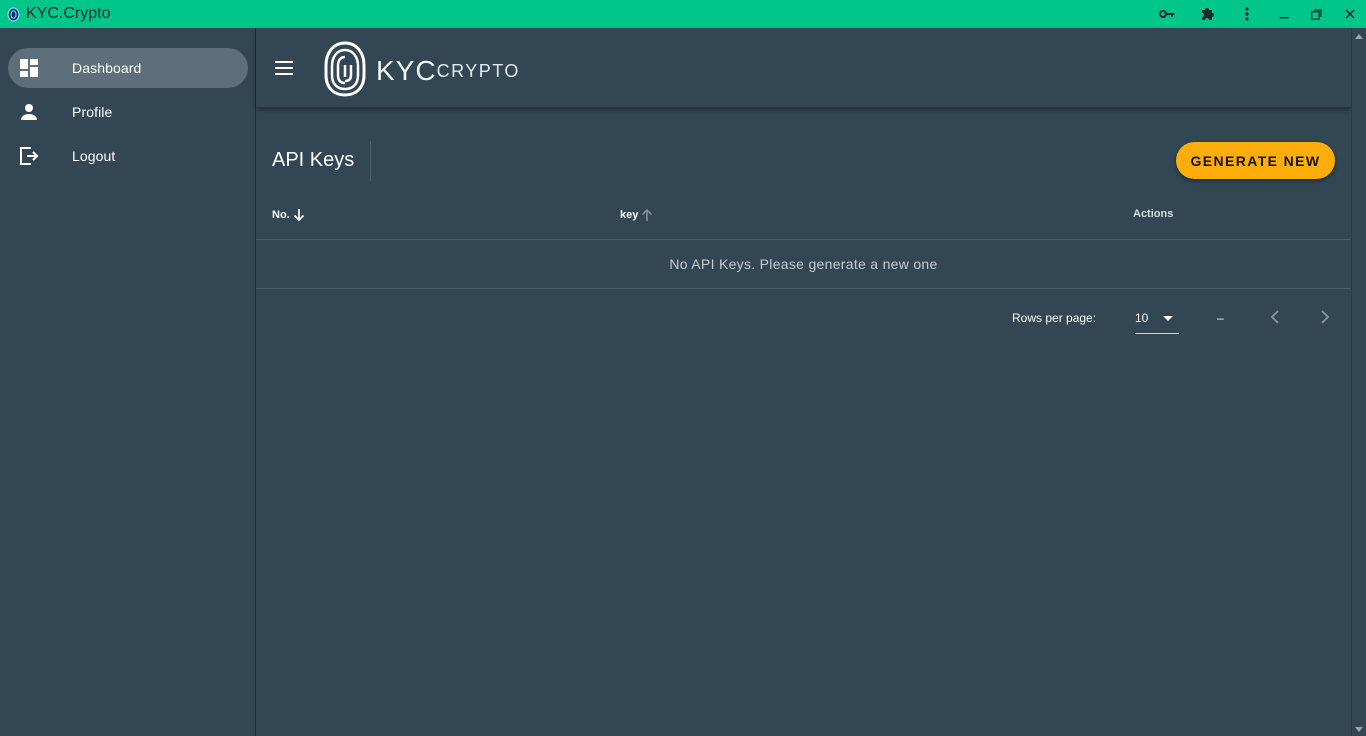  What do you see at coordinates (406, 70) in the screenshot?
I see `logo-text: KYC` at bounding box center [406, 70].